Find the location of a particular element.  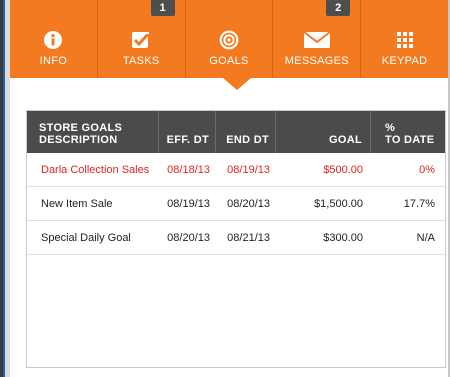

cell-eff-dt: 08/20/13 is located at coordinates (188, 237).